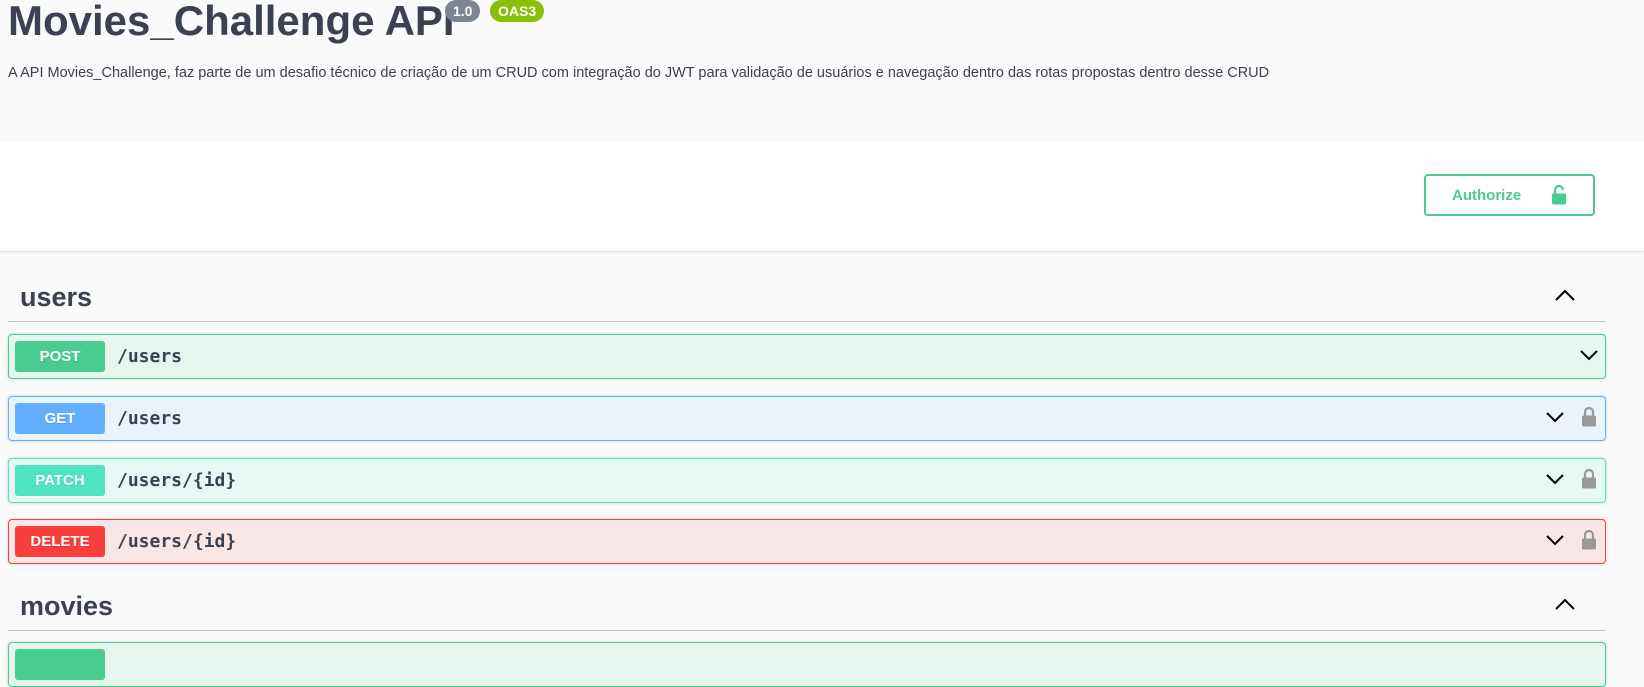 The height and width of the screenshot is (687, 1644). What do you see at coordinates (1559, 196) in the screenshot?
I see `unlock-icon` at bounding box center [1559, 196].